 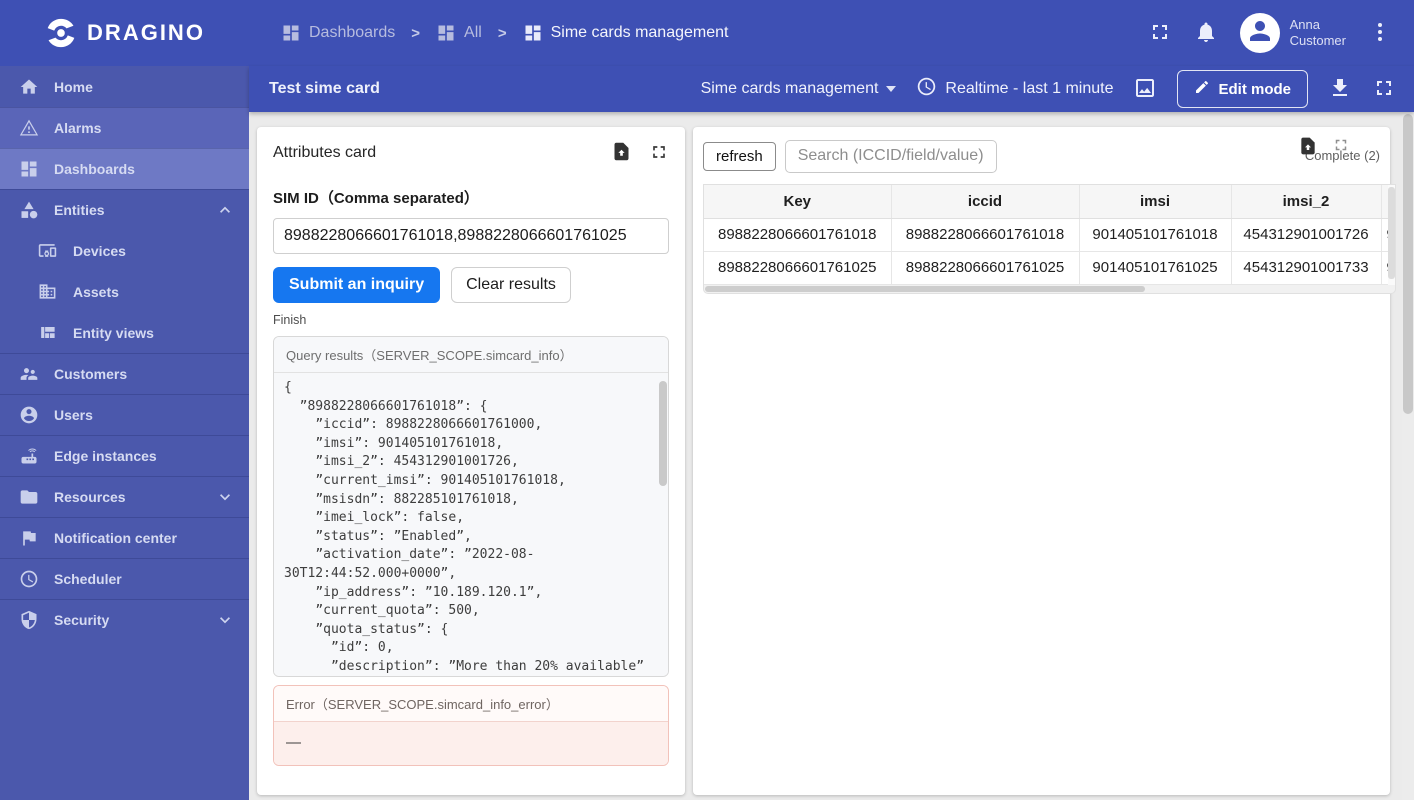 I want to click on more-menu-button, so click(x=1380, y=33).